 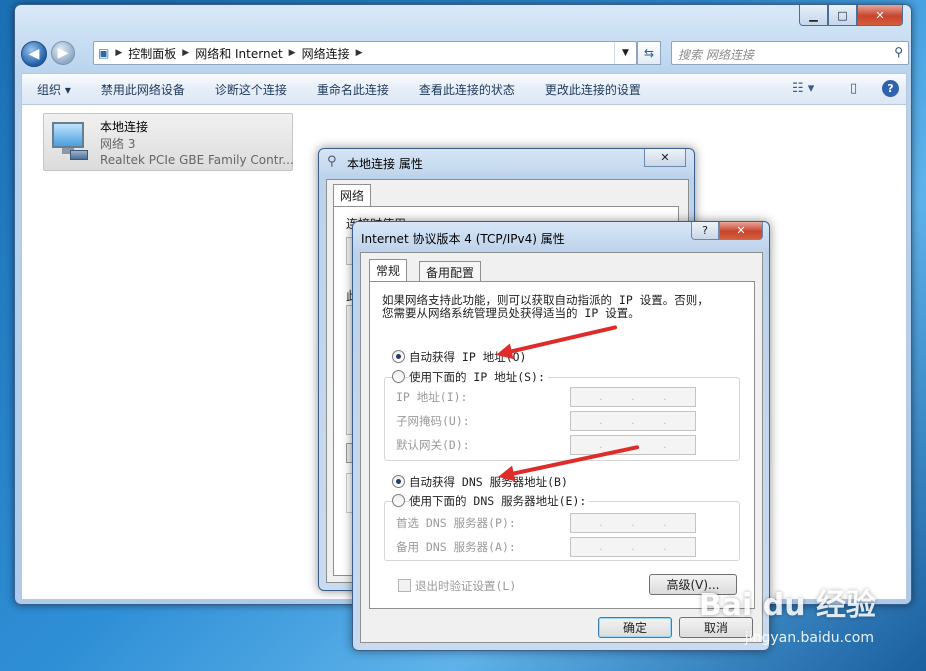 I want to click on preview-pane-icon: ▯, so click(x=853, y=88).